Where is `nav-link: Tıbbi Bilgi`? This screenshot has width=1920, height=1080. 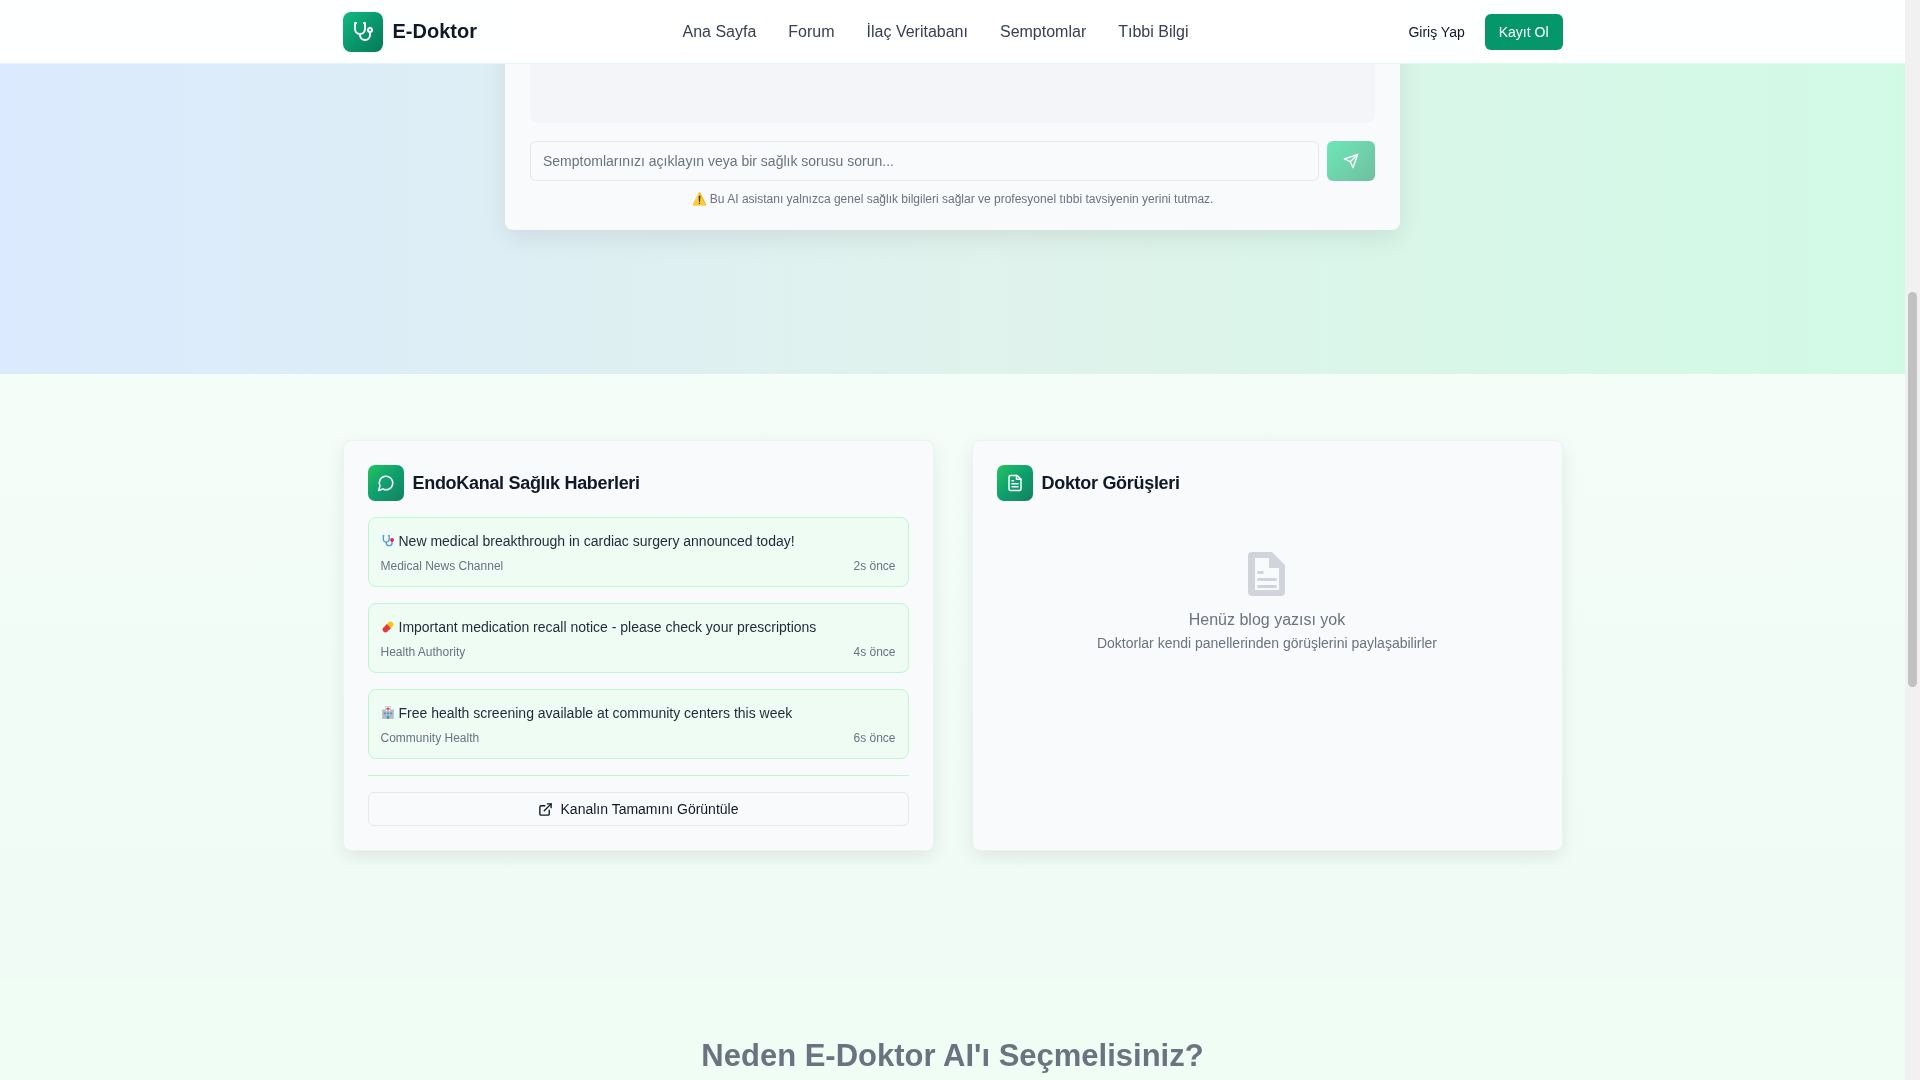
nav-link: Tıbbi Bilgi is located at coordinates (1153, 31).